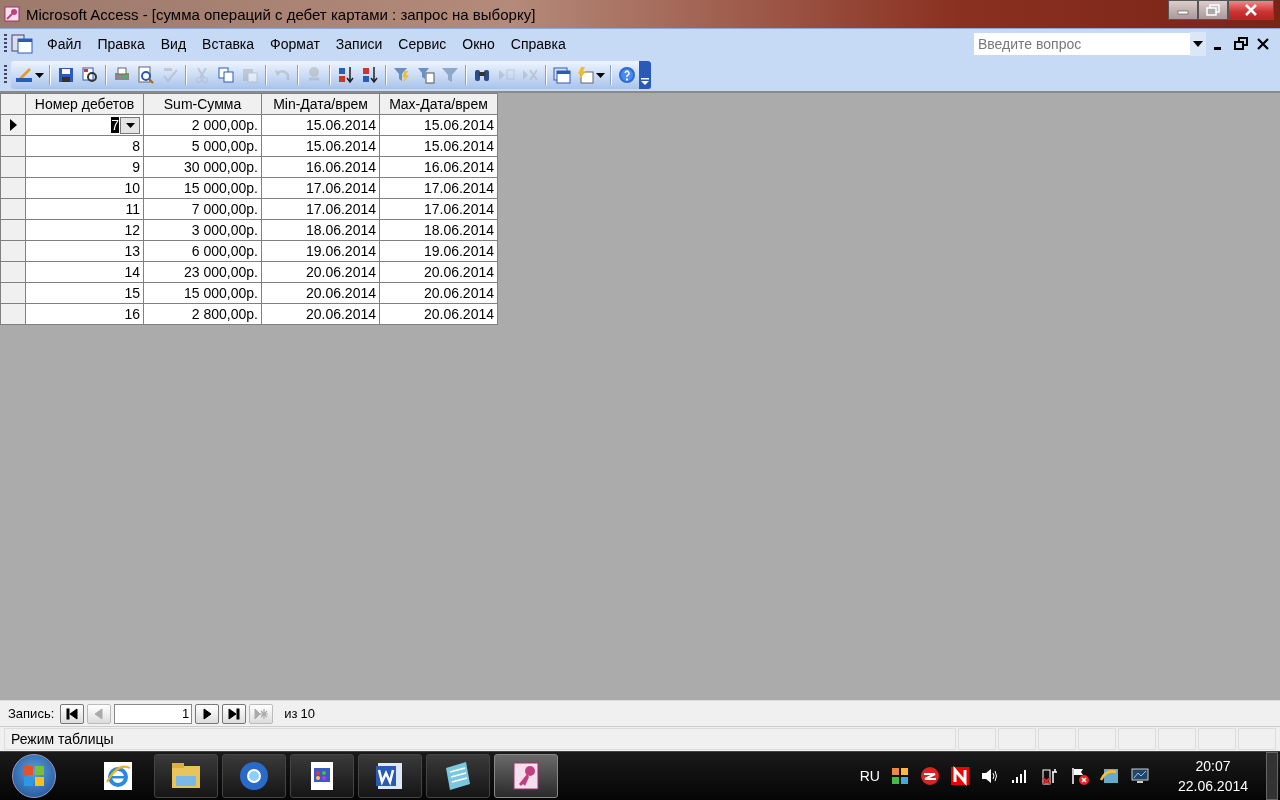 Image resolution: width=1280 pixels, height=800 pixels. What do you see at coordinates (1082, 44) in the screenshot?
I see `help-search-field: Введите вопрос` at bounding box center [1082, 44].